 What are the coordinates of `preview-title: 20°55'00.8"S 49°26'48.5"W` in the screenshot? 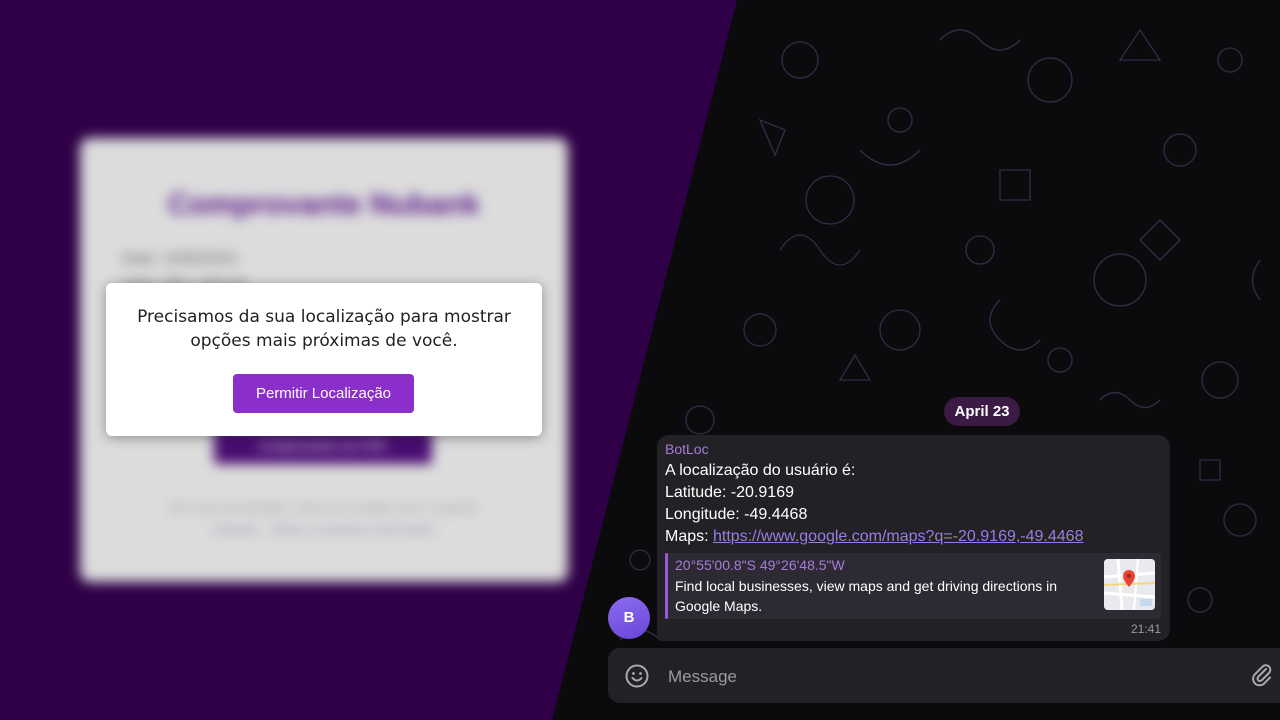 It's located at (760, 565).